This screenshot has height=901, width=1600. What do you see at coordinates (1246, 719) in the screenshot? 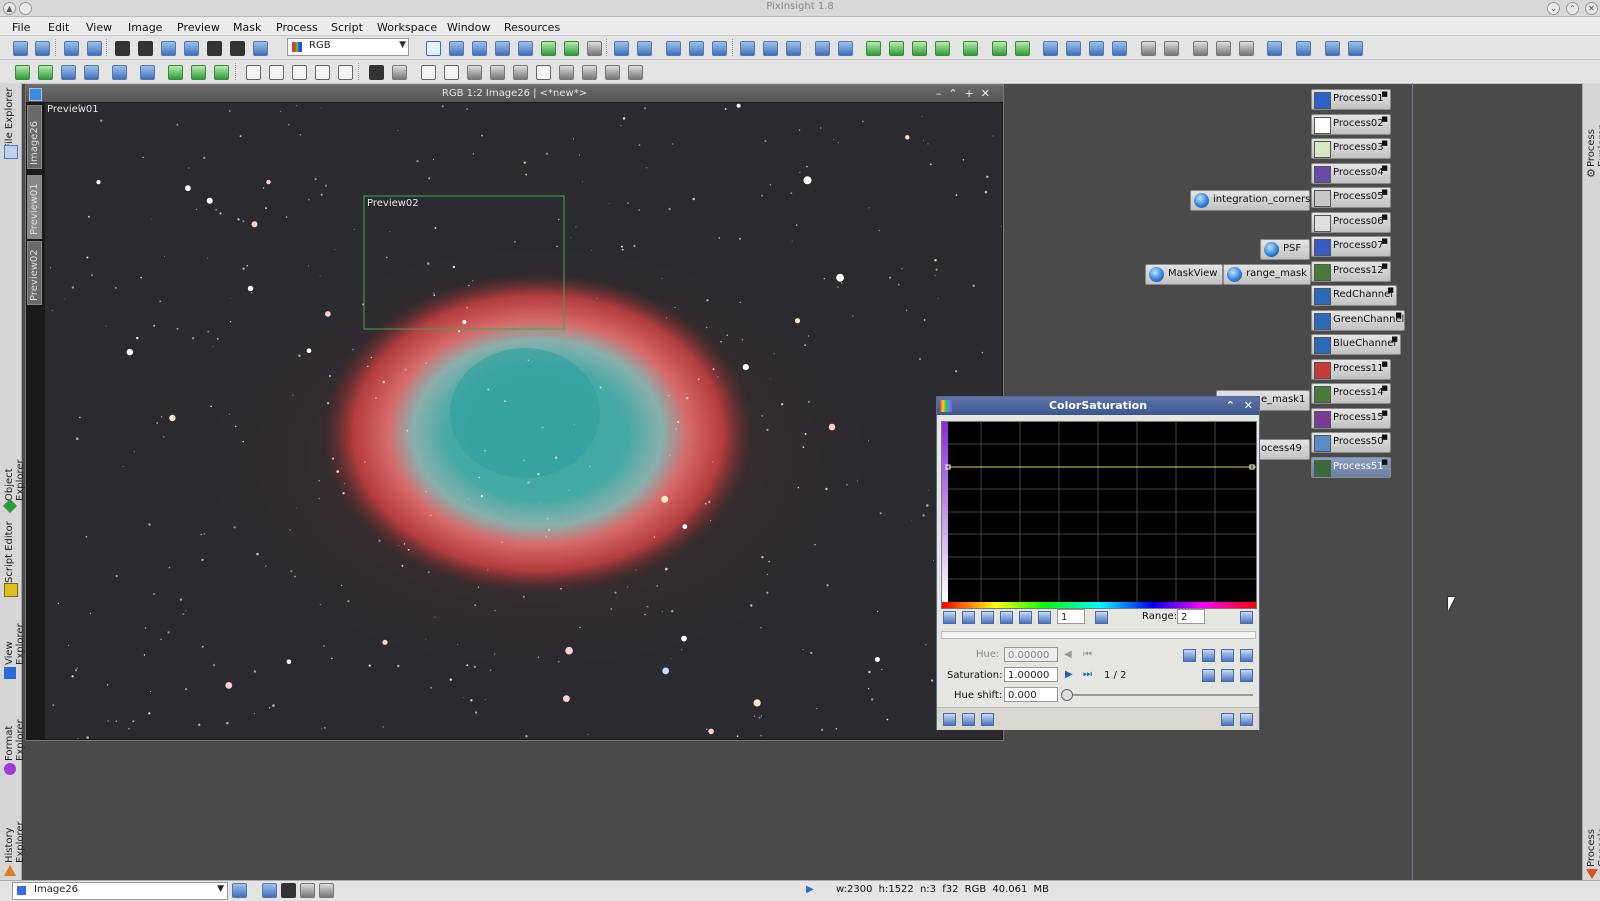
I see `reset-icon` at bounding box center [1246, 719].